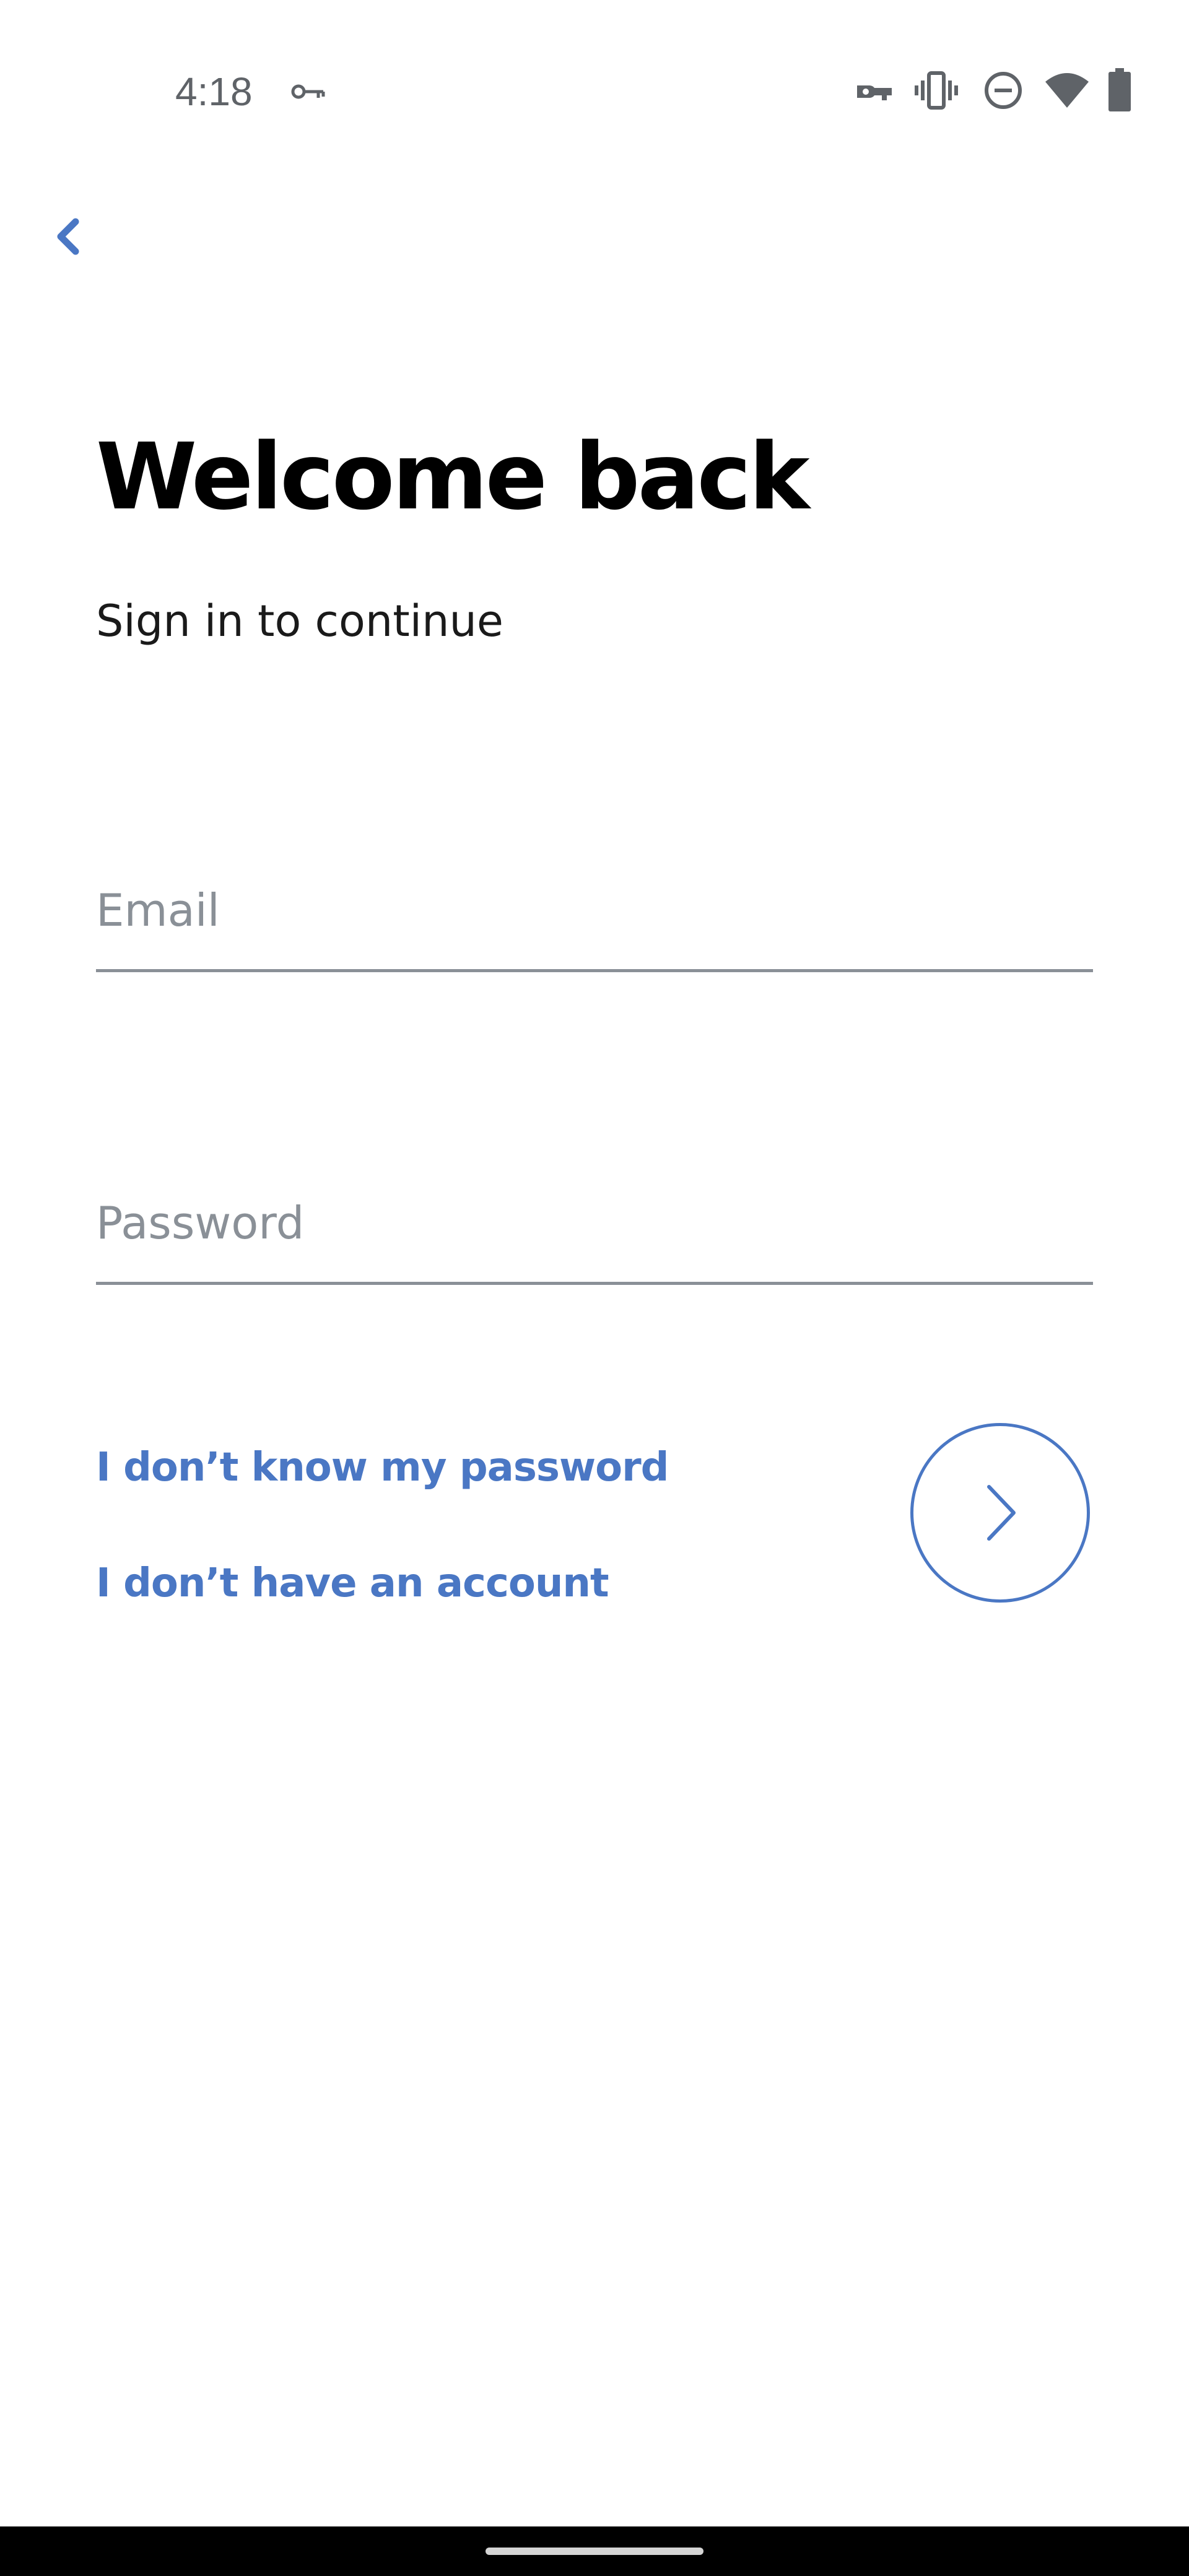  Describe the element at coordinates (214, 91) in the screenshot. I see `status-time: 4:18` at that location.